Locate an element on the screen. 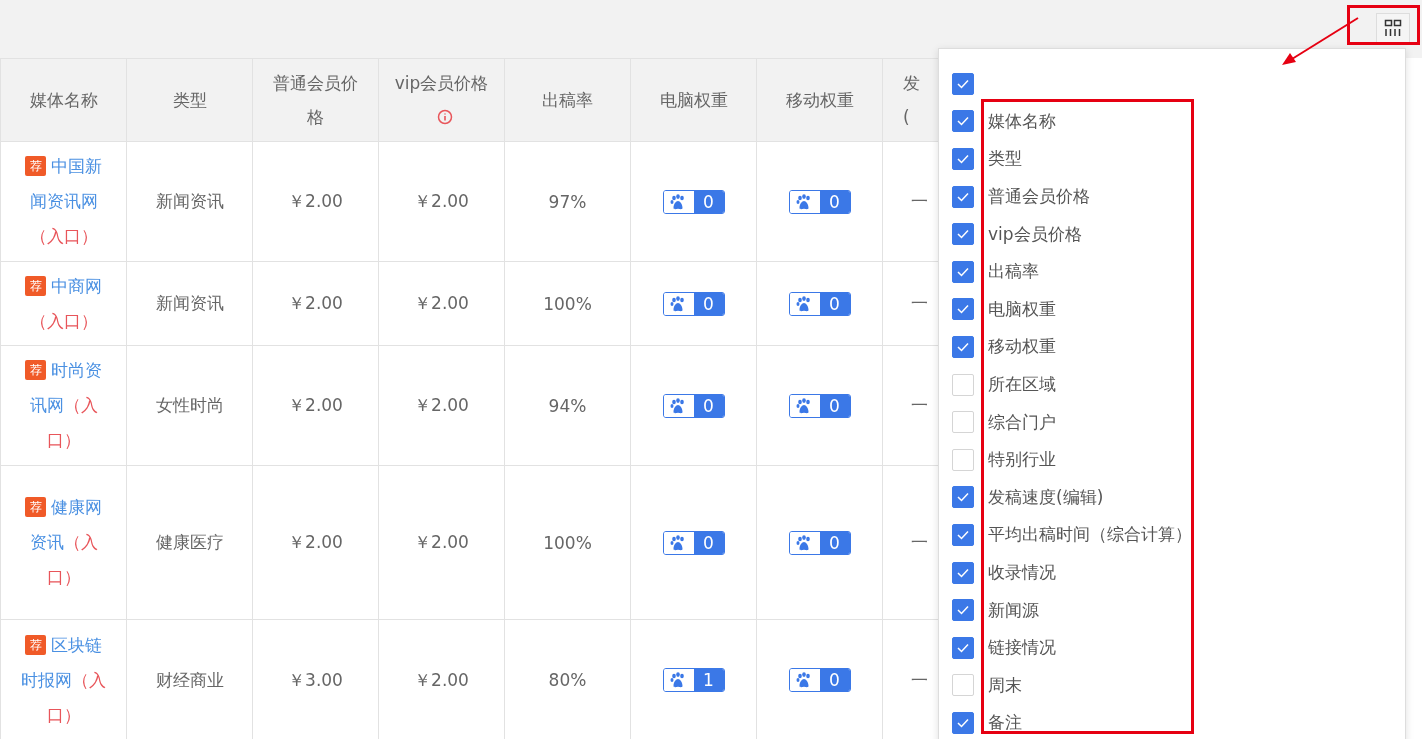 Image resolution: width=1422 pixels, height=739 pixels. column-option-label: 发稿速度(编辑) is located at coordinates (1046, 497).